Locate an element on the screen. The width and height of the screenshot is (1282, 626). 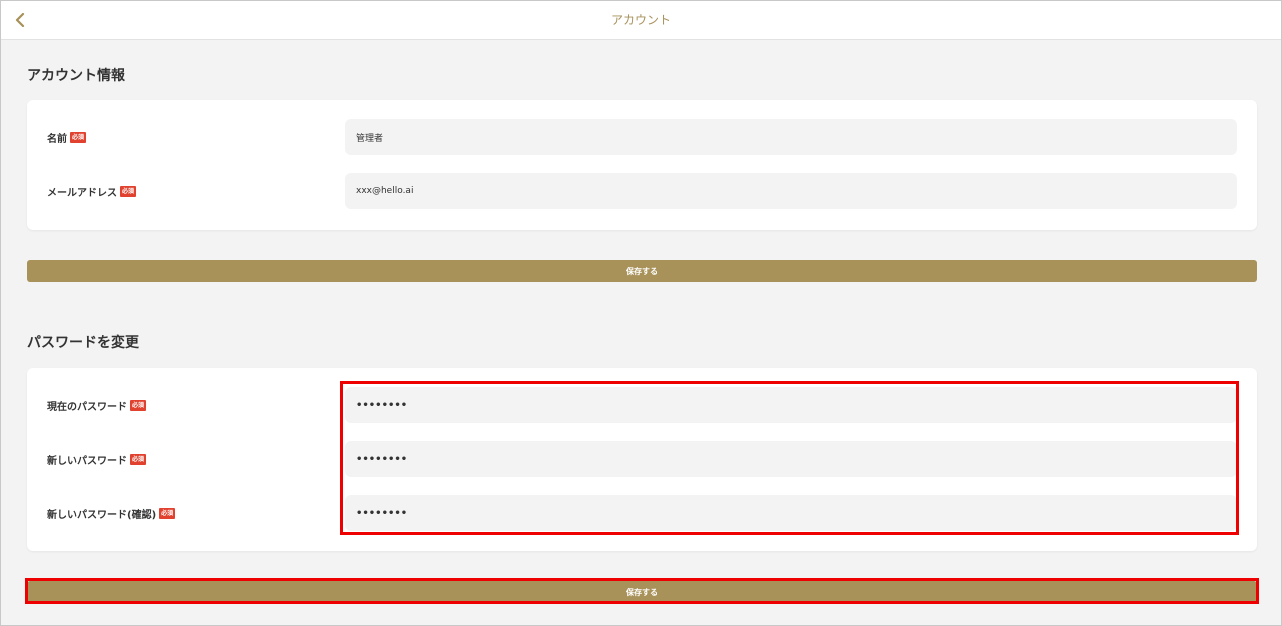
email-label: メールアドレス 必須 is located at coordinates (92, 191).